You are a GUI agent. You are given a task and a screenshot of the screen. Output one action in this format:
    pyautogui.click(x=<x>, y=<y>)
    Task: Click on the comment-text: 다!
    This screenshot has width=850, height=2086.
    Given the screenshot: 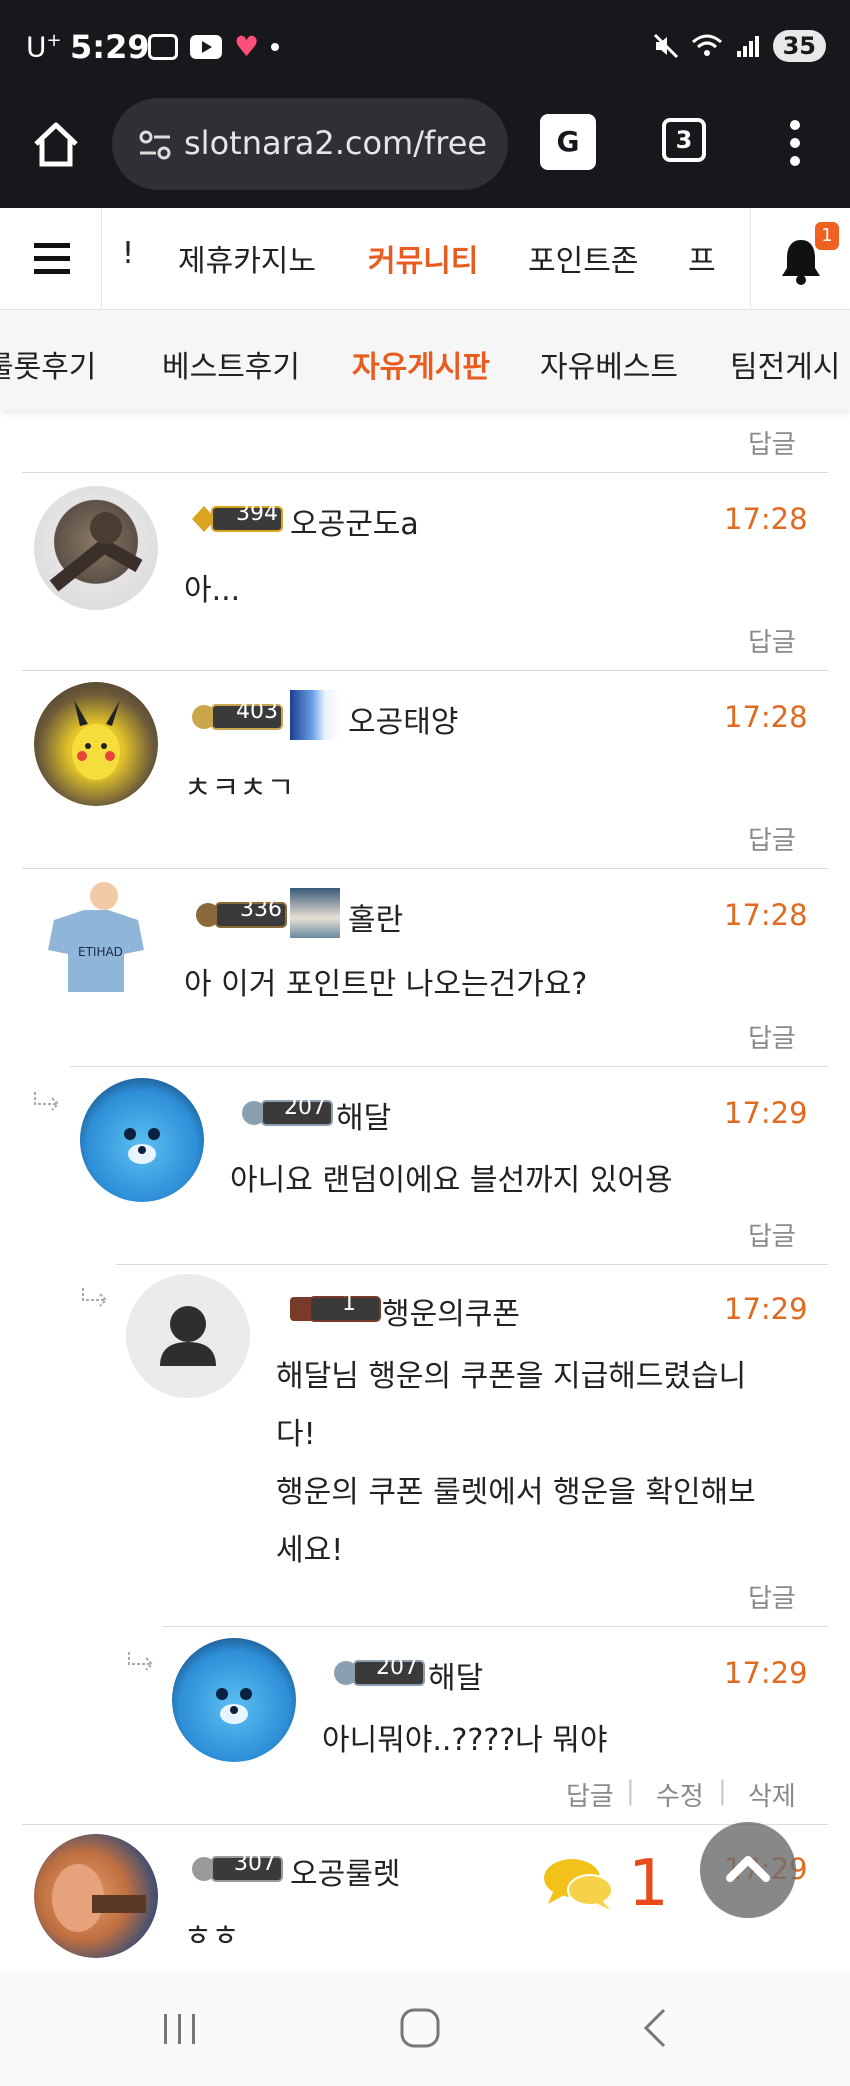 What is the action you would take?
    pyautogui.click(x=296, y=1434)
    